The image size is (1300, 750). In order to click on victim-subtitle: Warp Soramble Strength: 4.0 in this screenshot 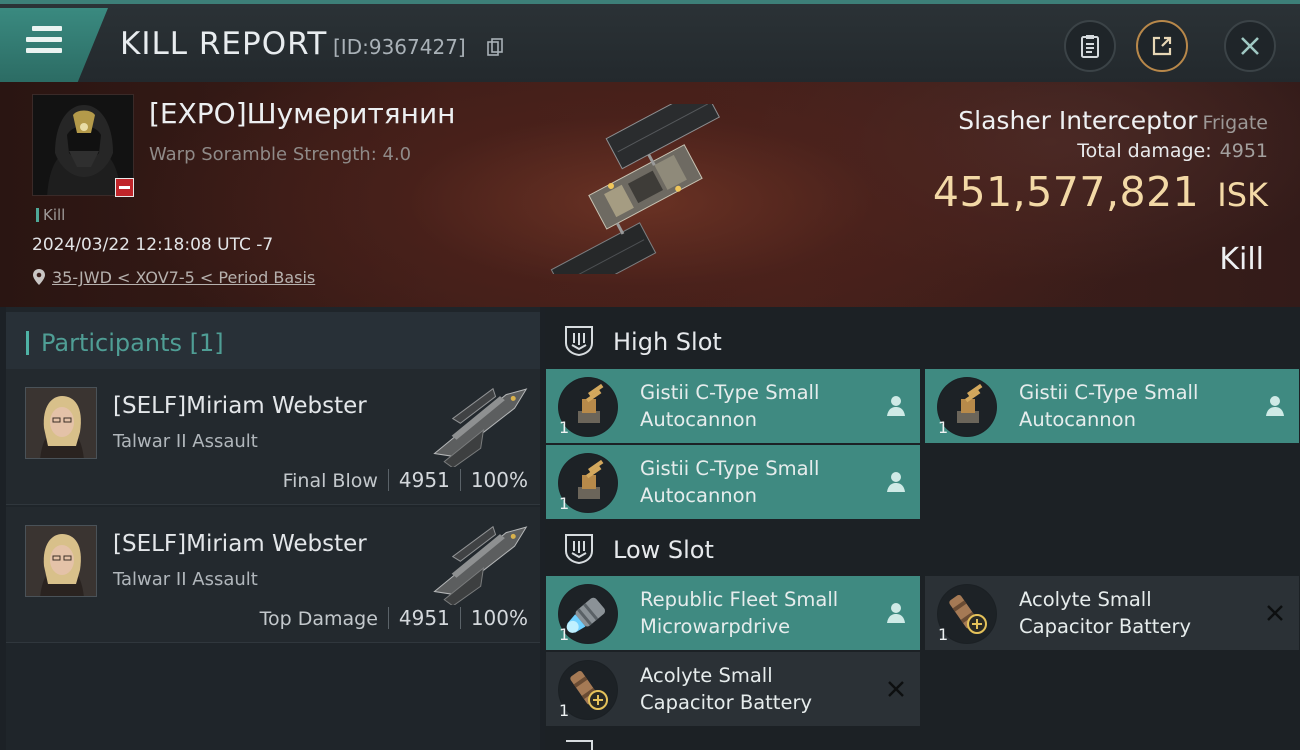, I will do `click(280, 154)`.